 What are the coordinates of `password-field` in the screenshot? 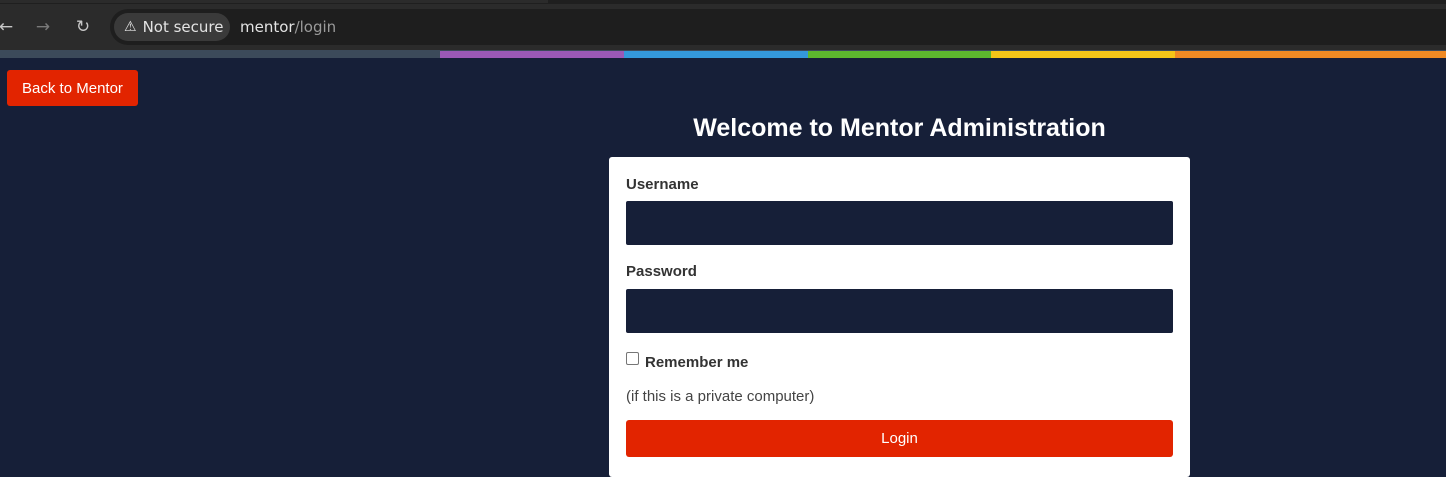 It's located at (899, 311).